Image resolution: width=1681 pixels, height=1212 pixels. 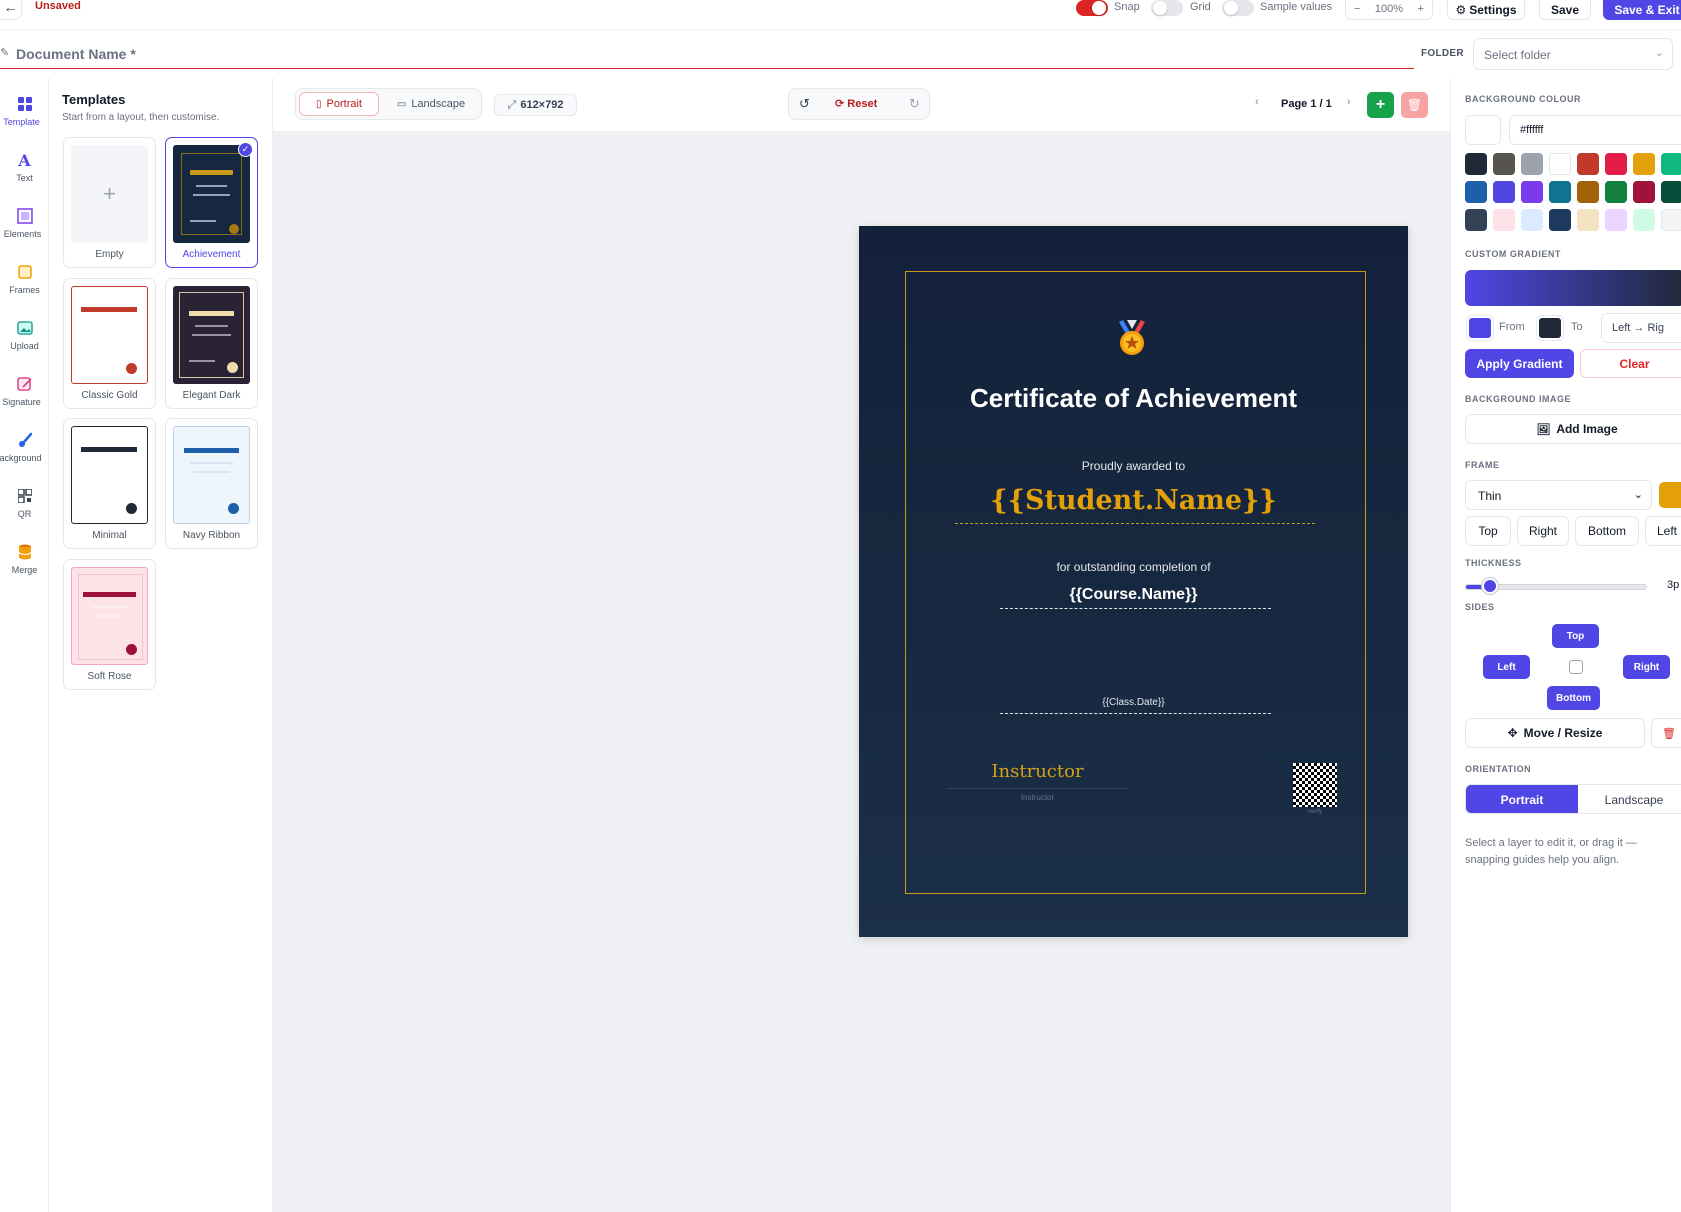 I want to click on rail-item-text: A Text, so click(x=24, y=167).